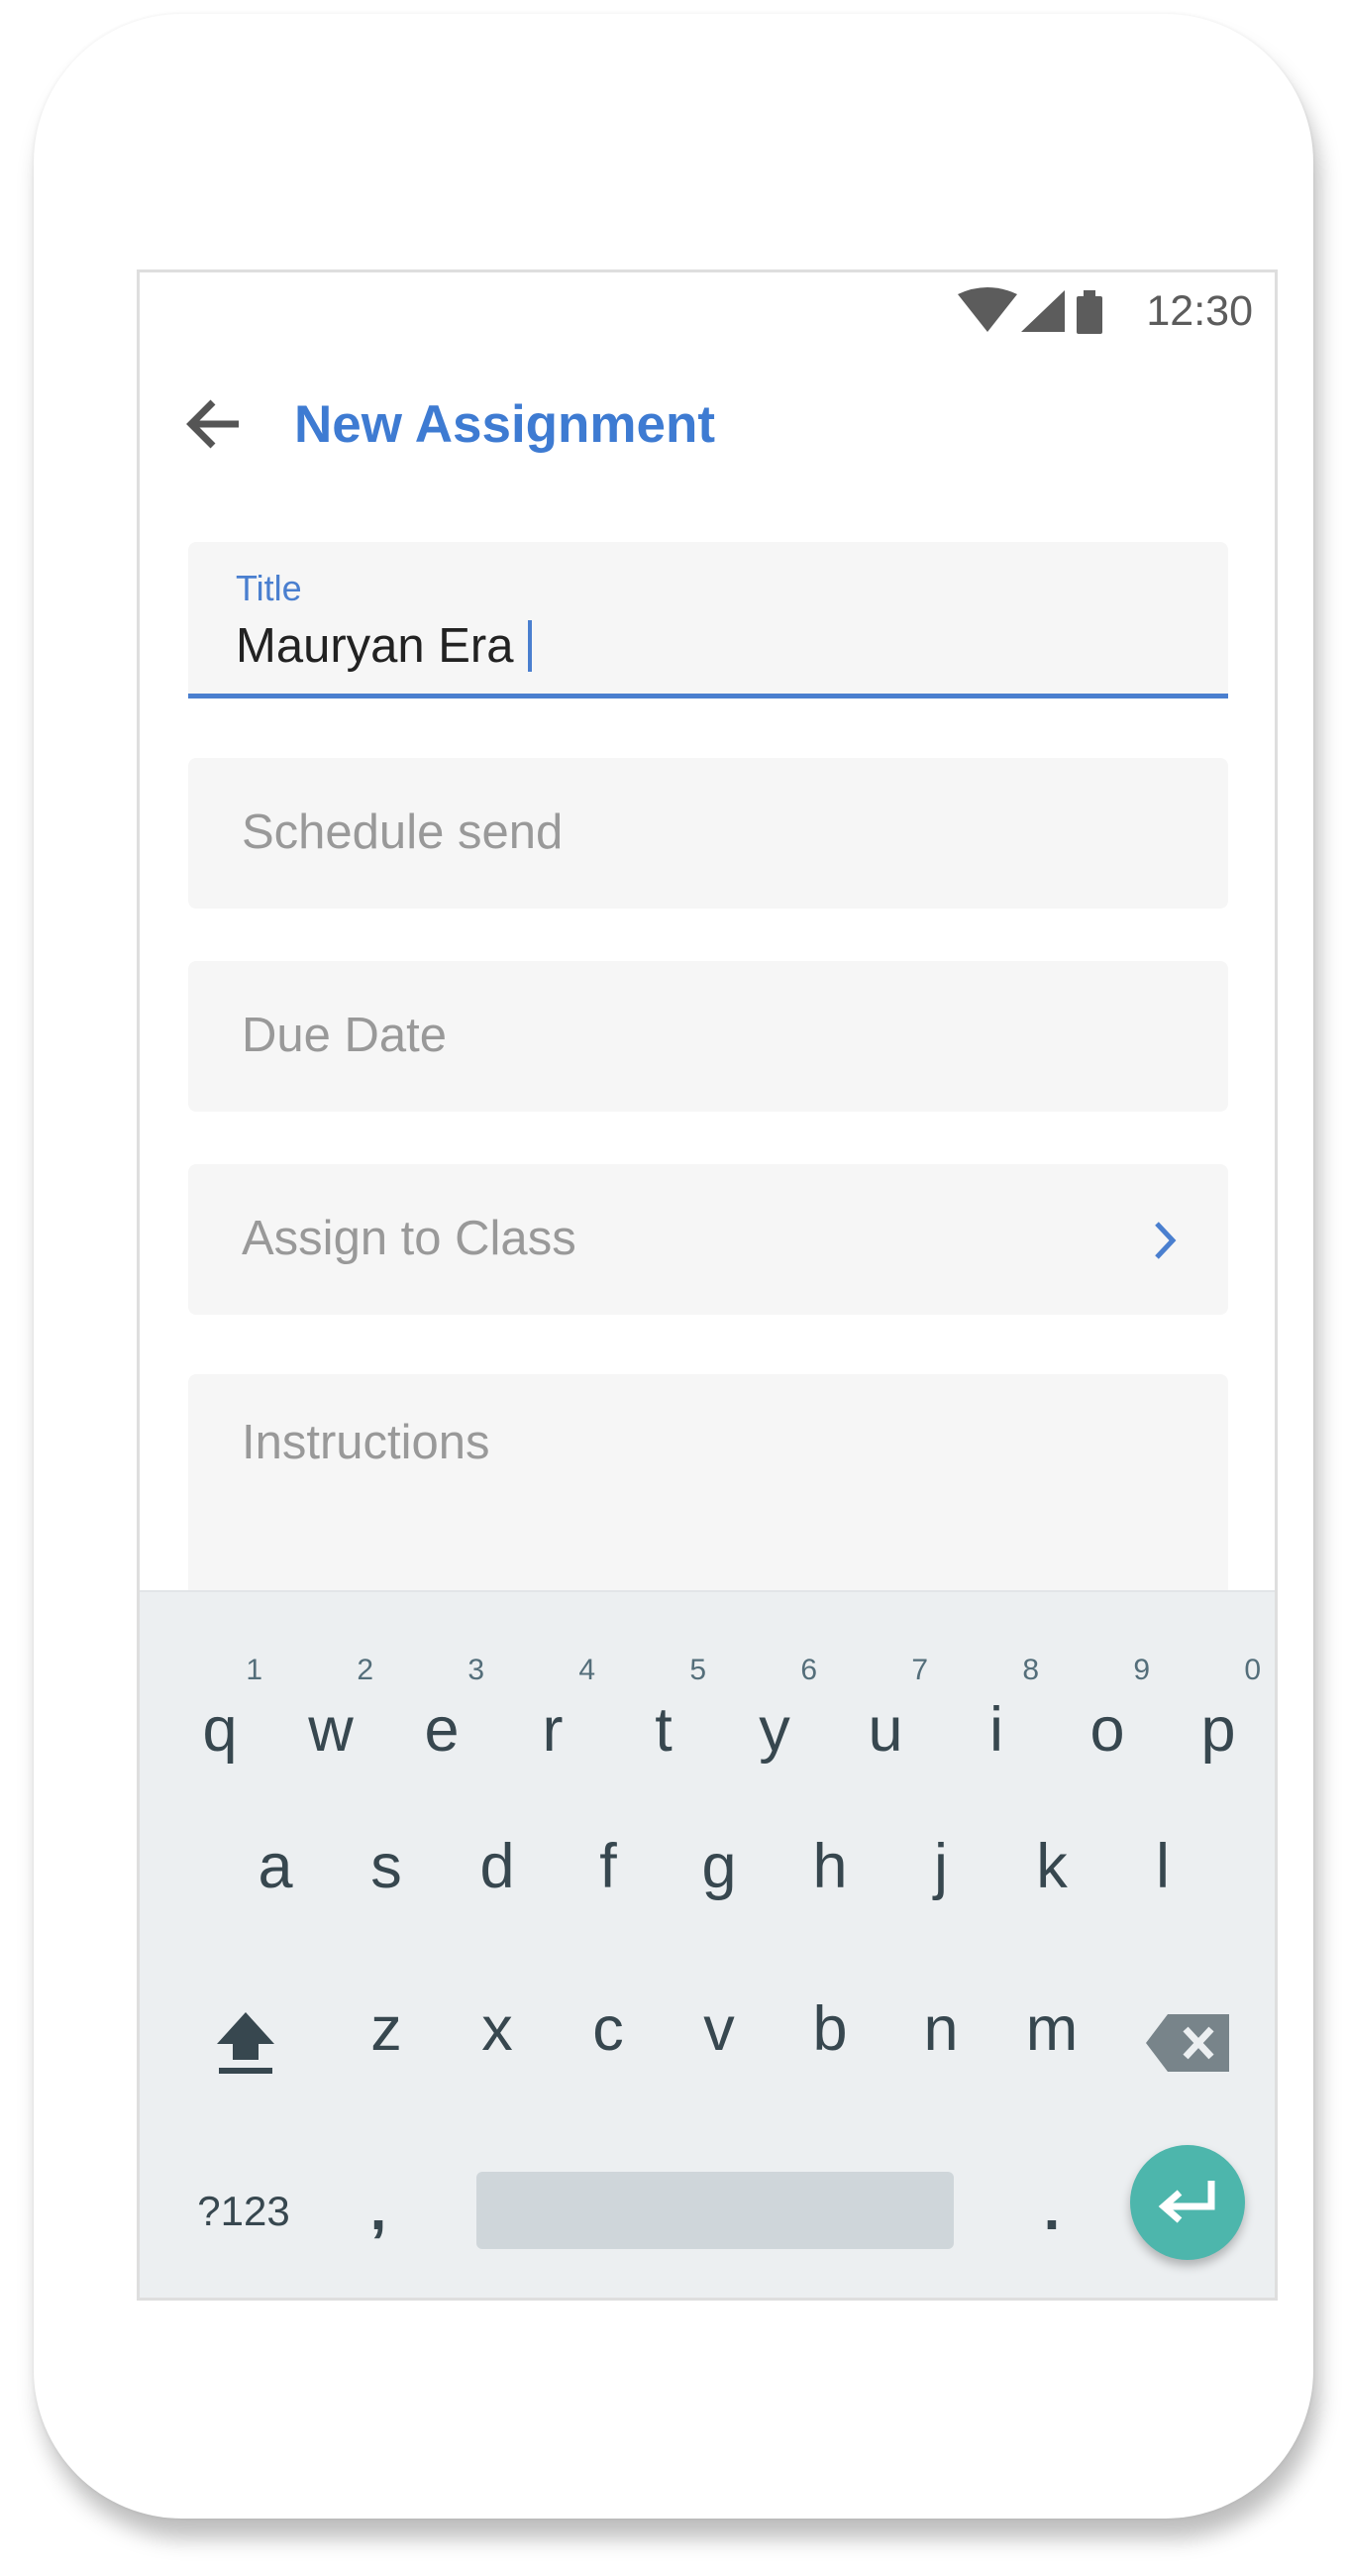 The width and height of the screenshot is (1347, 2576). I want to click on key-hint: 9, so click(1141, 1670).